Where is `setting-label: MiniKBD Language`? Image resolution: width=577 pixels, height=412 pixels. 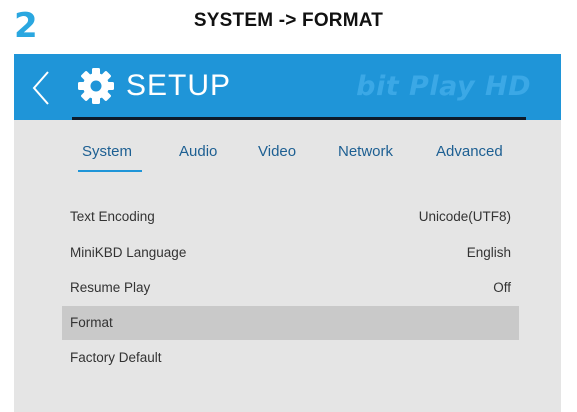 setting-label: MiniKBD Language is located at coordinates (128, 252).